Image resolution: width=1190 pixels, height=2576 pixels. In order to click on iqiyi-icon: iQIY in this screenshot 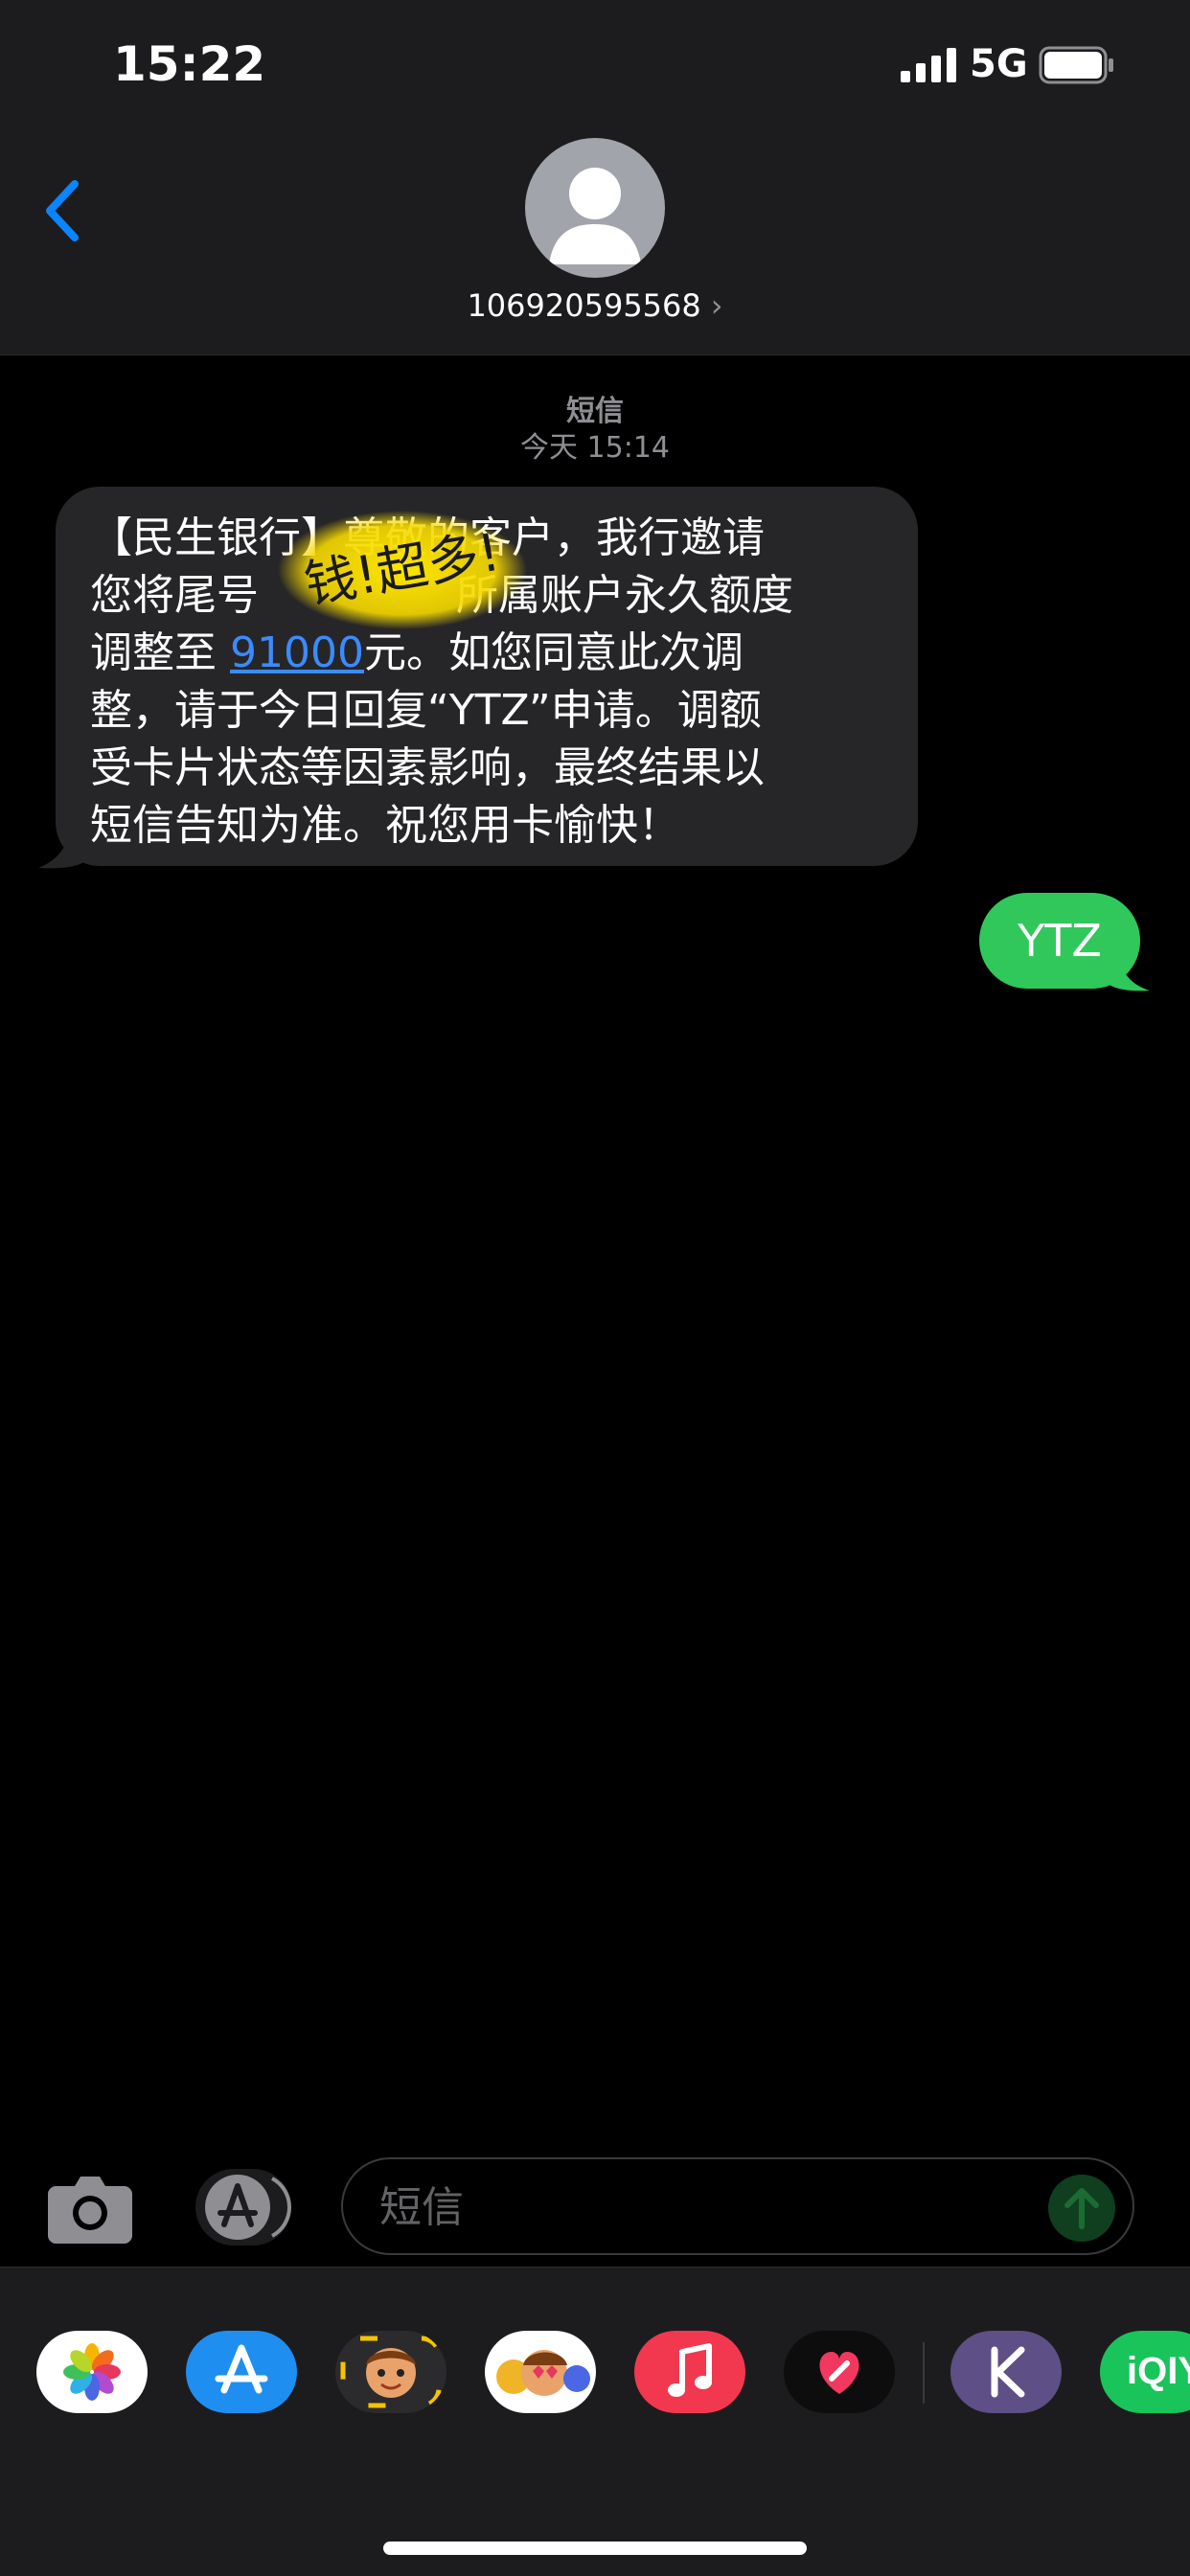, I will do `click(1145, 2372)`.